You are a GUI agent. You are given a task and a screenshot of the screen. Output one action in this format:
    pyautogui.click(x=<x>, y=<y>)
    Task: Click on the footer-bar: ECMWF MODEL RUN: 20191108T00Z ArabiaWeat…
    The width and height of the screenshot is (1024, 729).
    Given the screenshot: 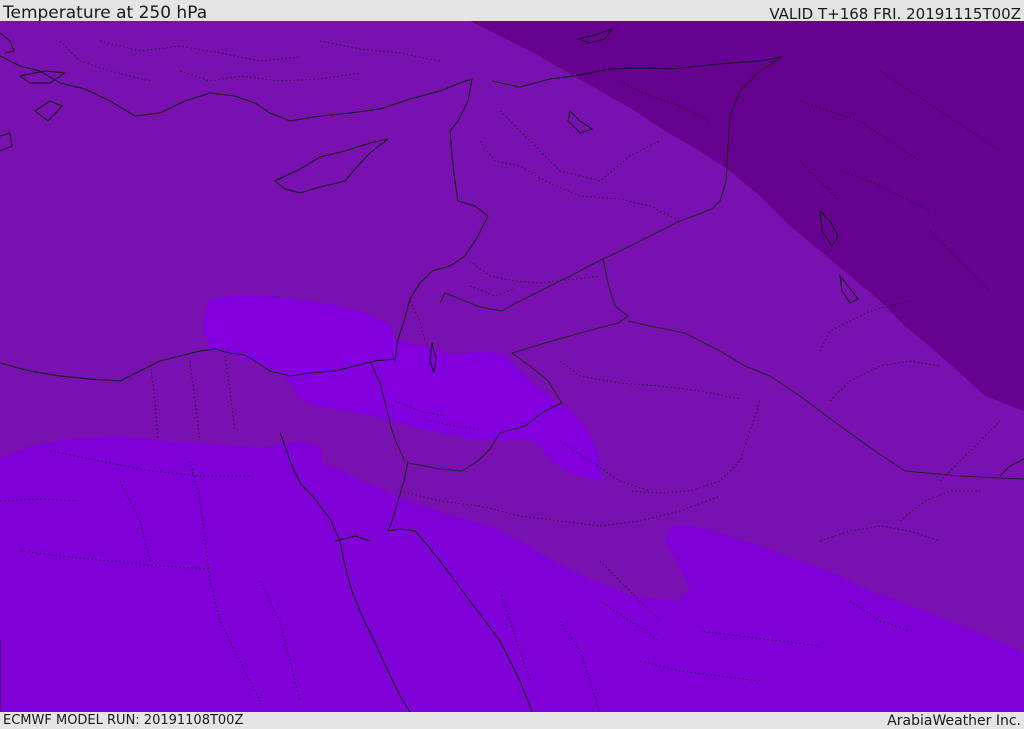 What is the action you would take?
    pyautogui.click(x=512, y=720)
    